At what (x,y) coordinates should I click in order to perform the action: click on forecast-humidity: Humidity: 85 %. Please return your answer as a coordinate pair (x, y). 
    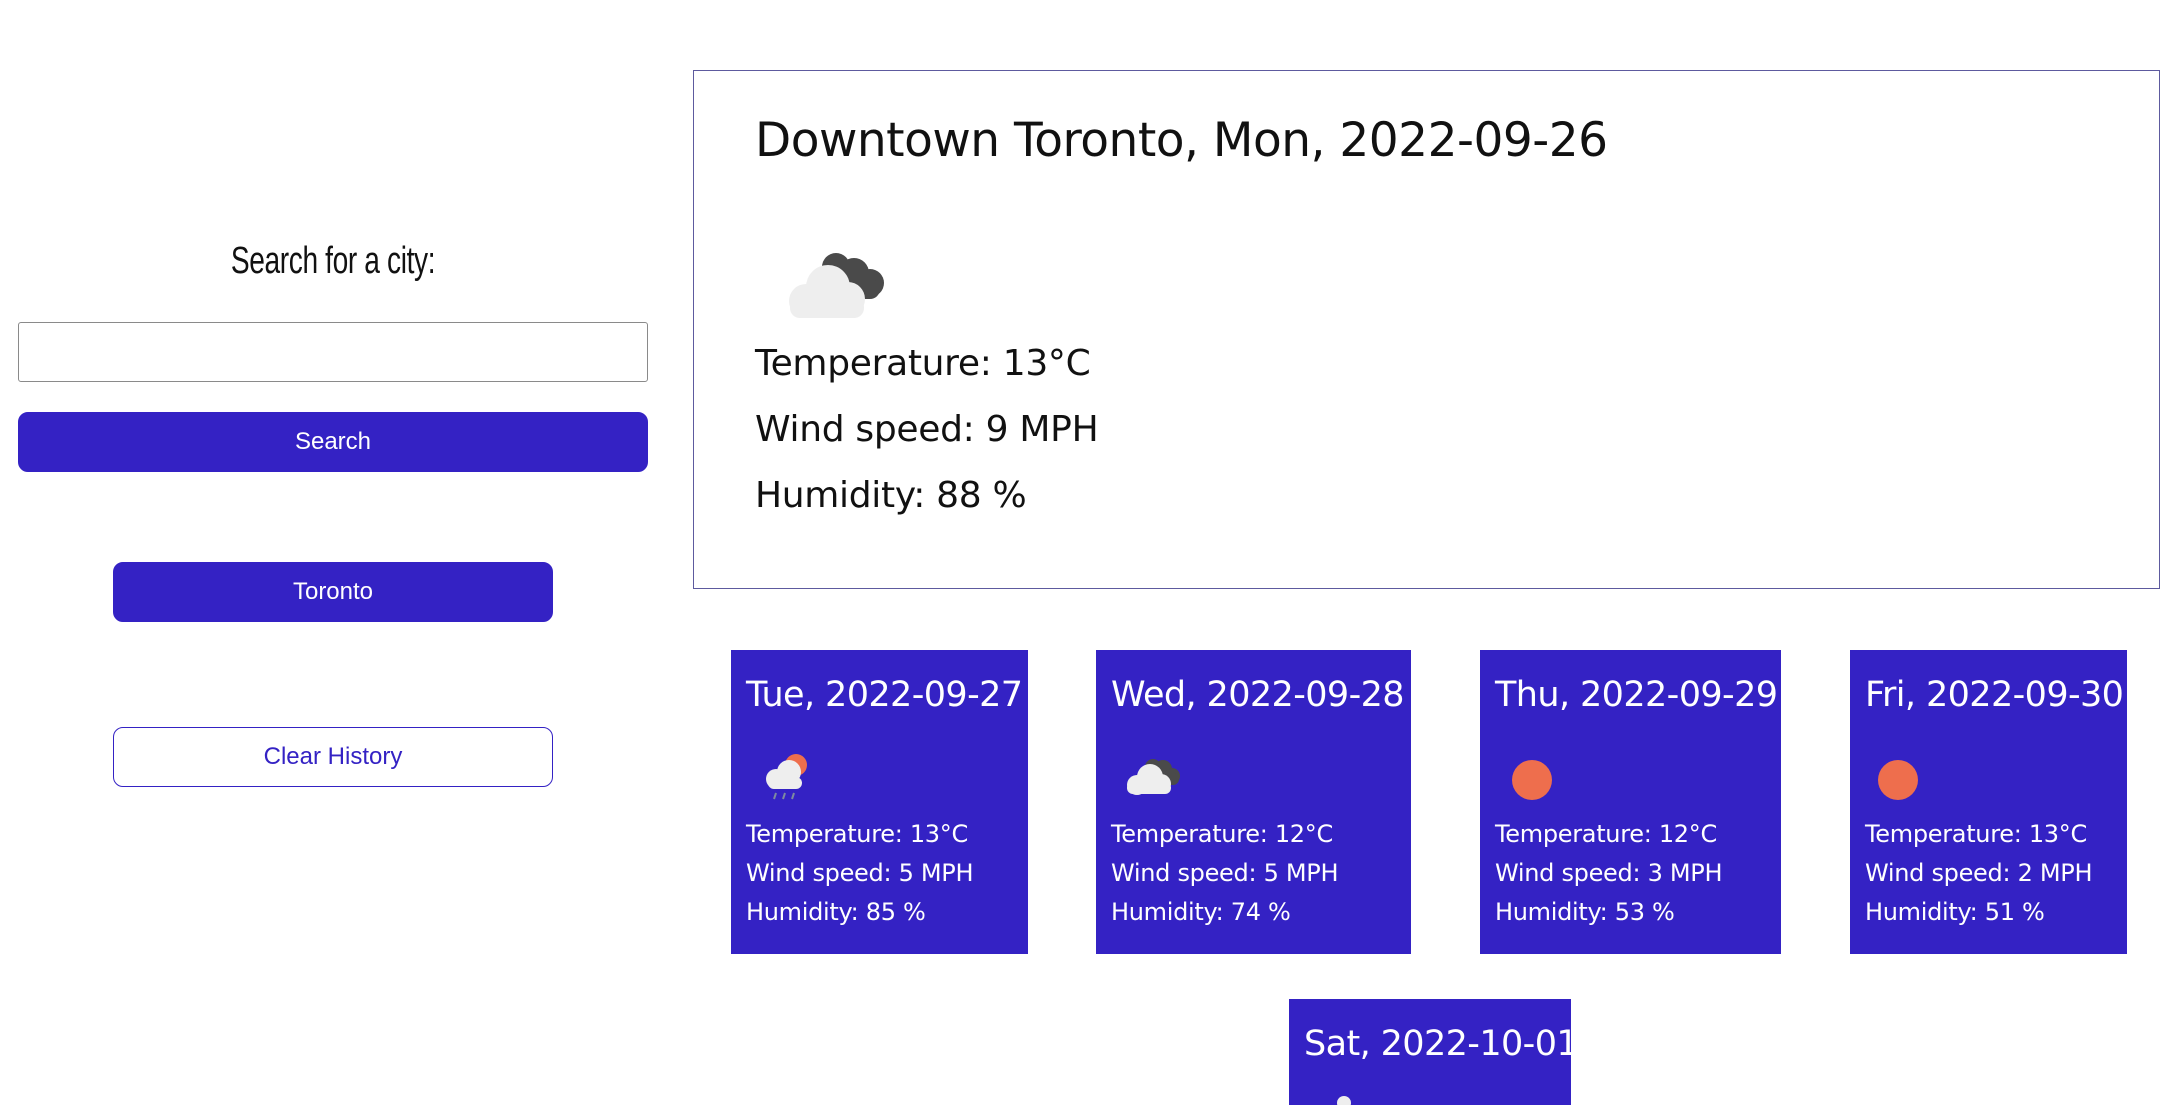
    Looking at the image, I should click on (836, 912).